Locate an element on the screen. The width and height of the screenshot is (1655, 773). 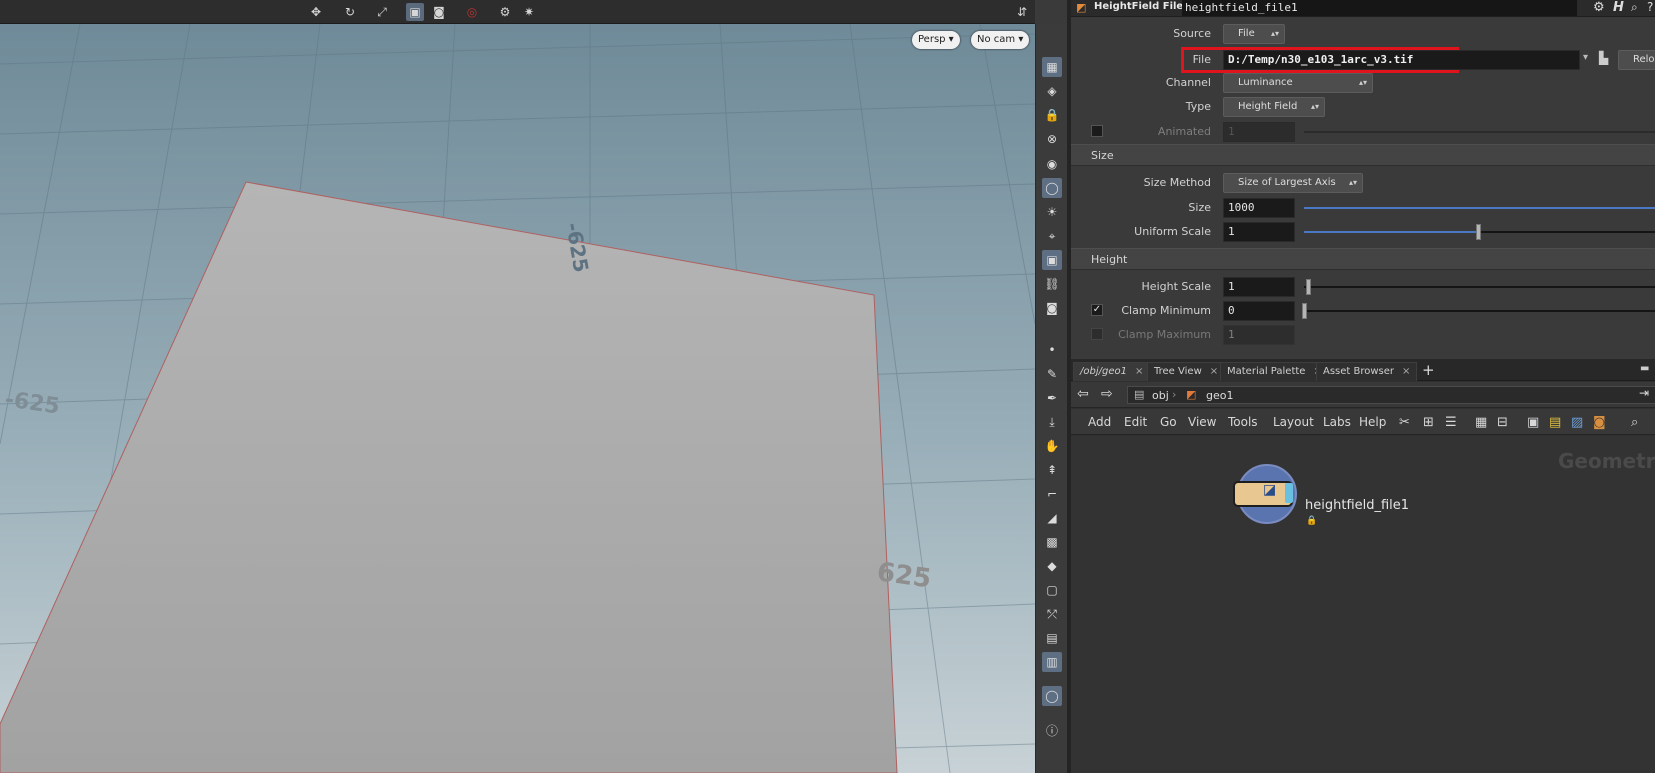
color-palette-icon: ▦ is located at coordinates (1481, 422).